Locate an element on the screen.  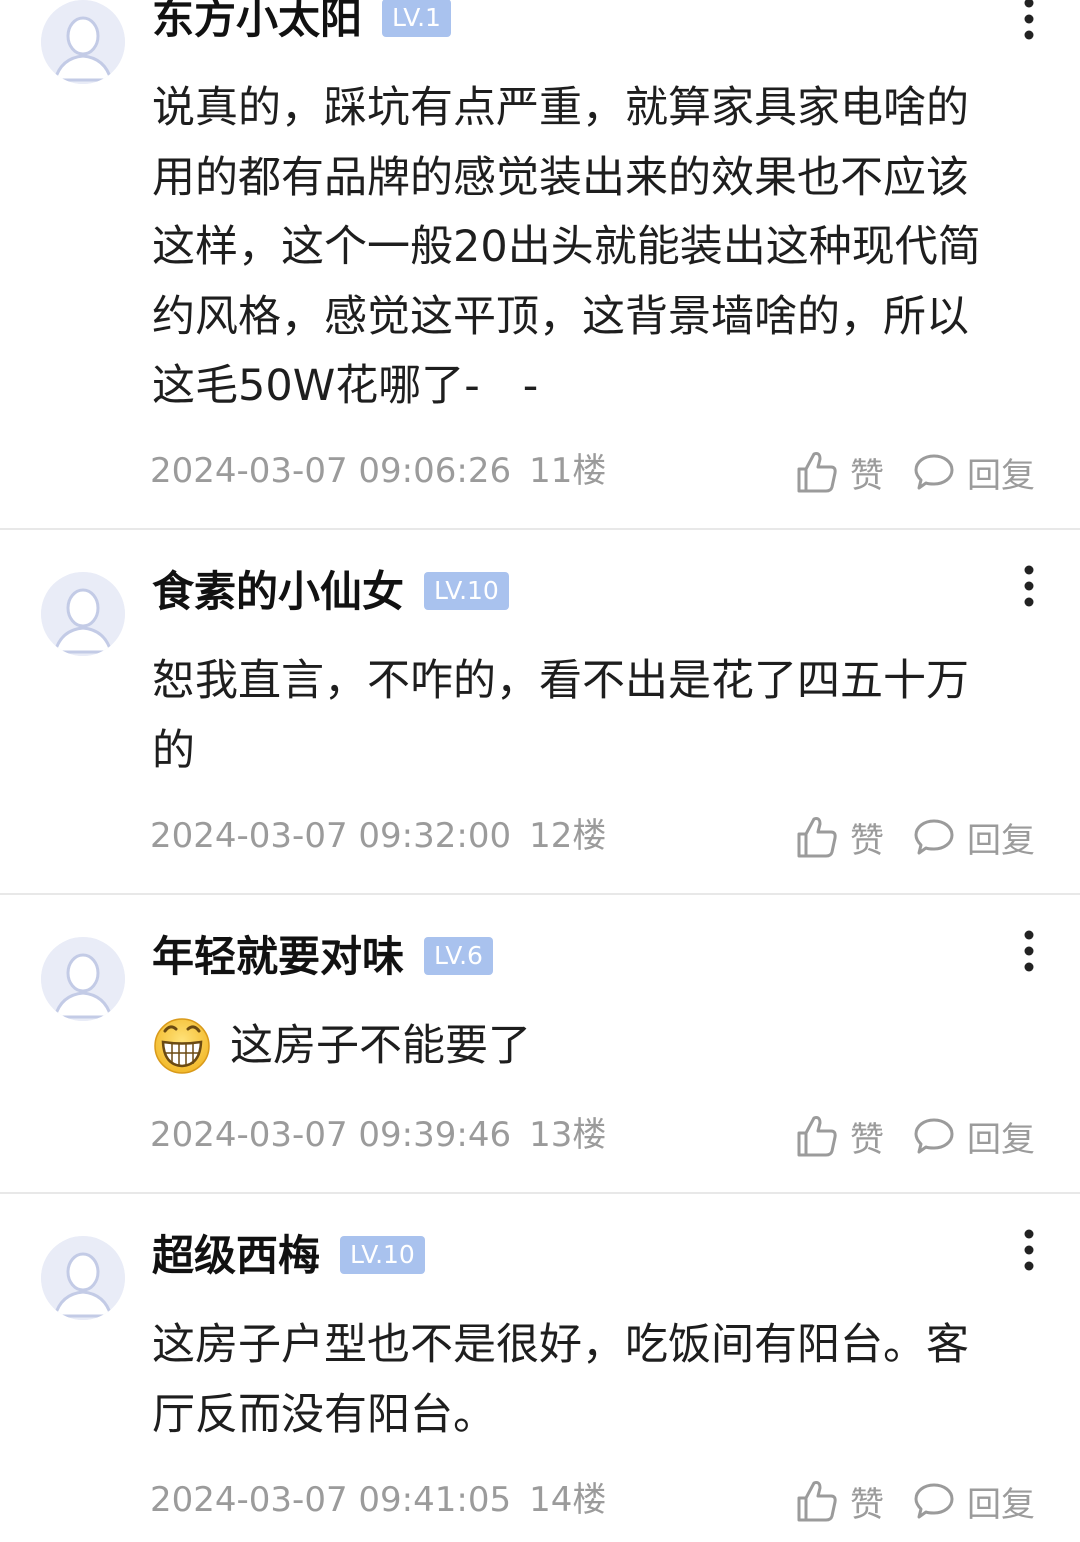
comment-line: 这房子不能要了 is located at coordinates (592, 1047).